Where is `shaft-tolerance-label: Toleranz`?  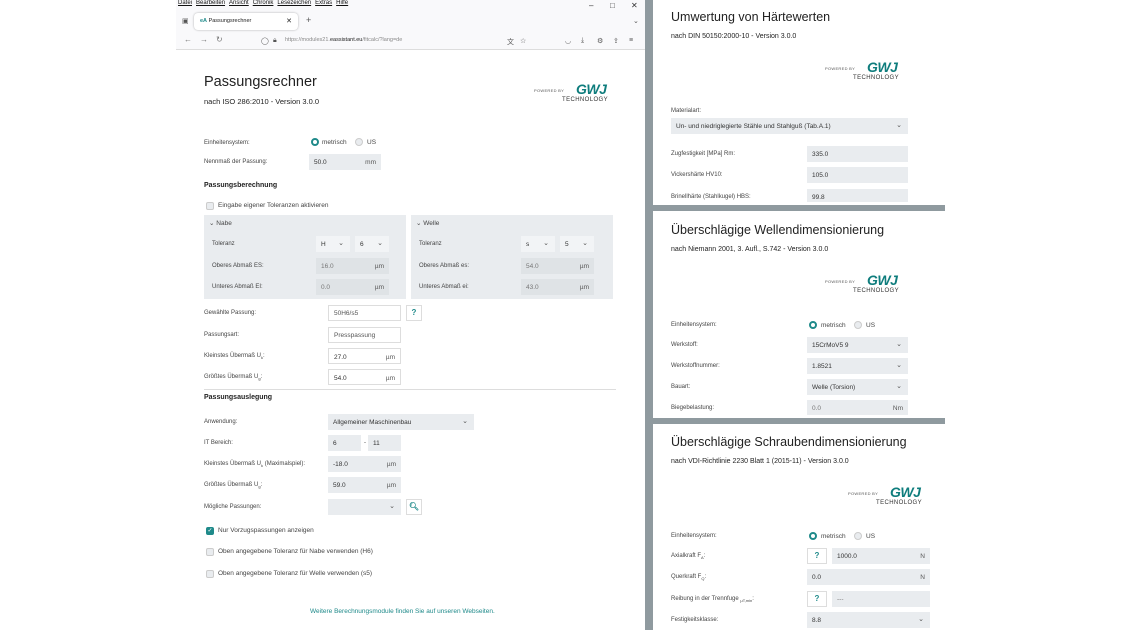
shaft-tolerance-label: Toleranz is located at coordinates (430, 244).